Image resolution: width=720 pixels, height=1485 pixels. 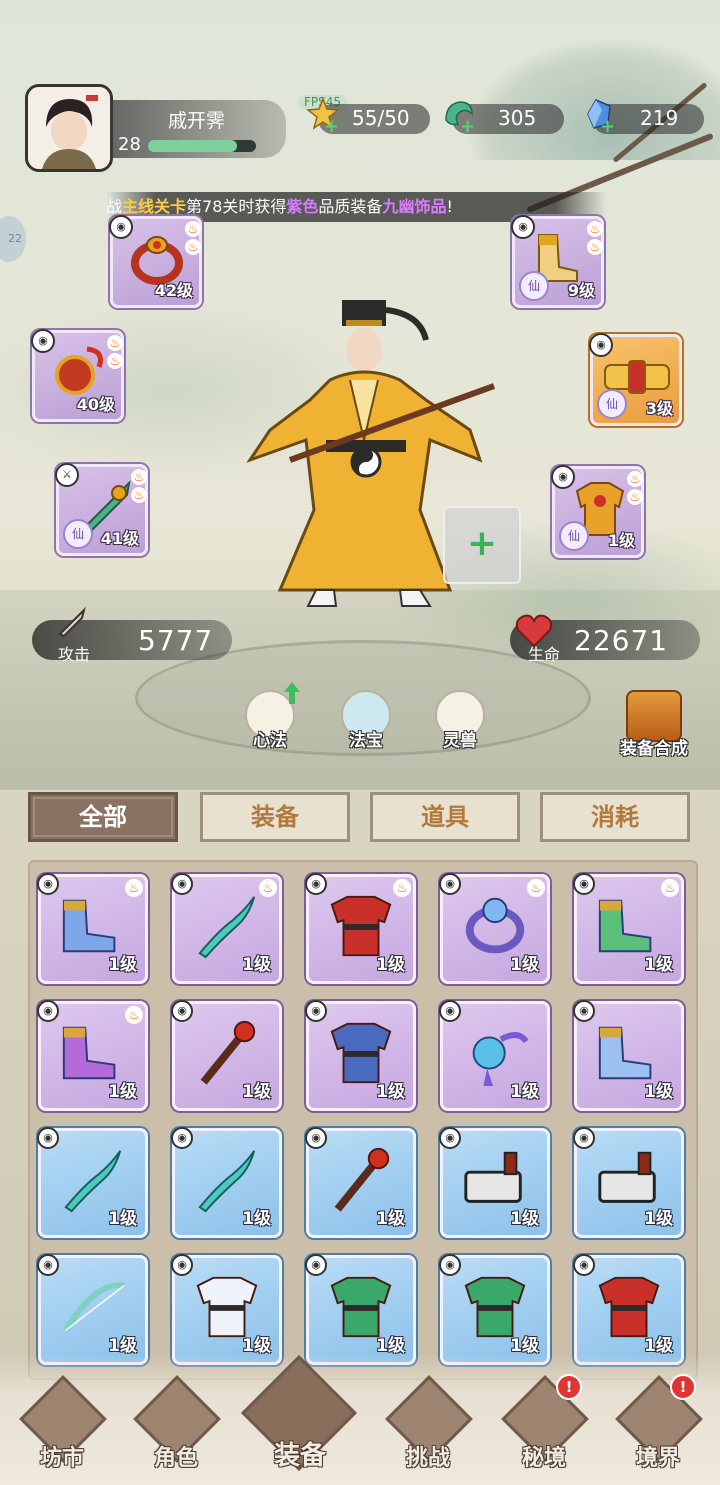 I want to click on inventory-item-white-robe: ◉ 1级, so click(x=226, y=1309).